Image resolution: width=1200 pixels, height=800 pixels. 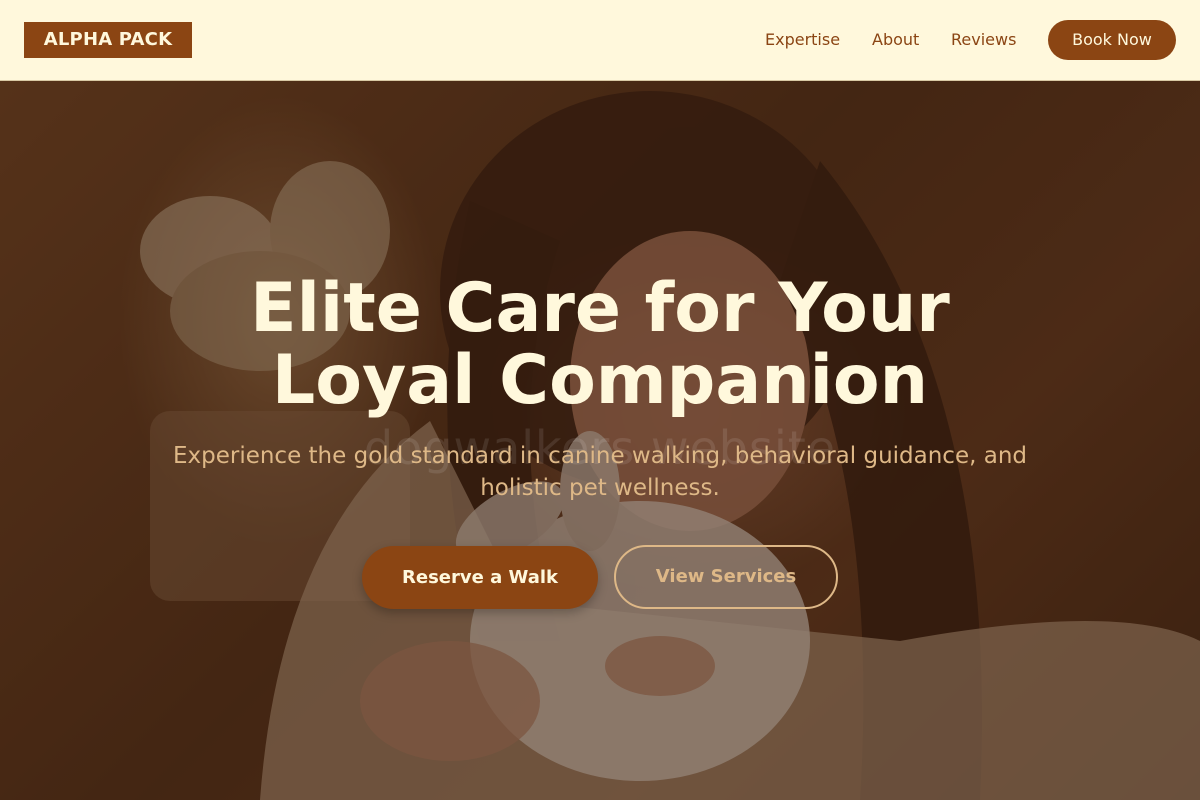 What do you see at coordinates (480, 577) in the screenshot?
I see `reserve-walk-button: Reserve a Walk` at bounding box center [480, 577].